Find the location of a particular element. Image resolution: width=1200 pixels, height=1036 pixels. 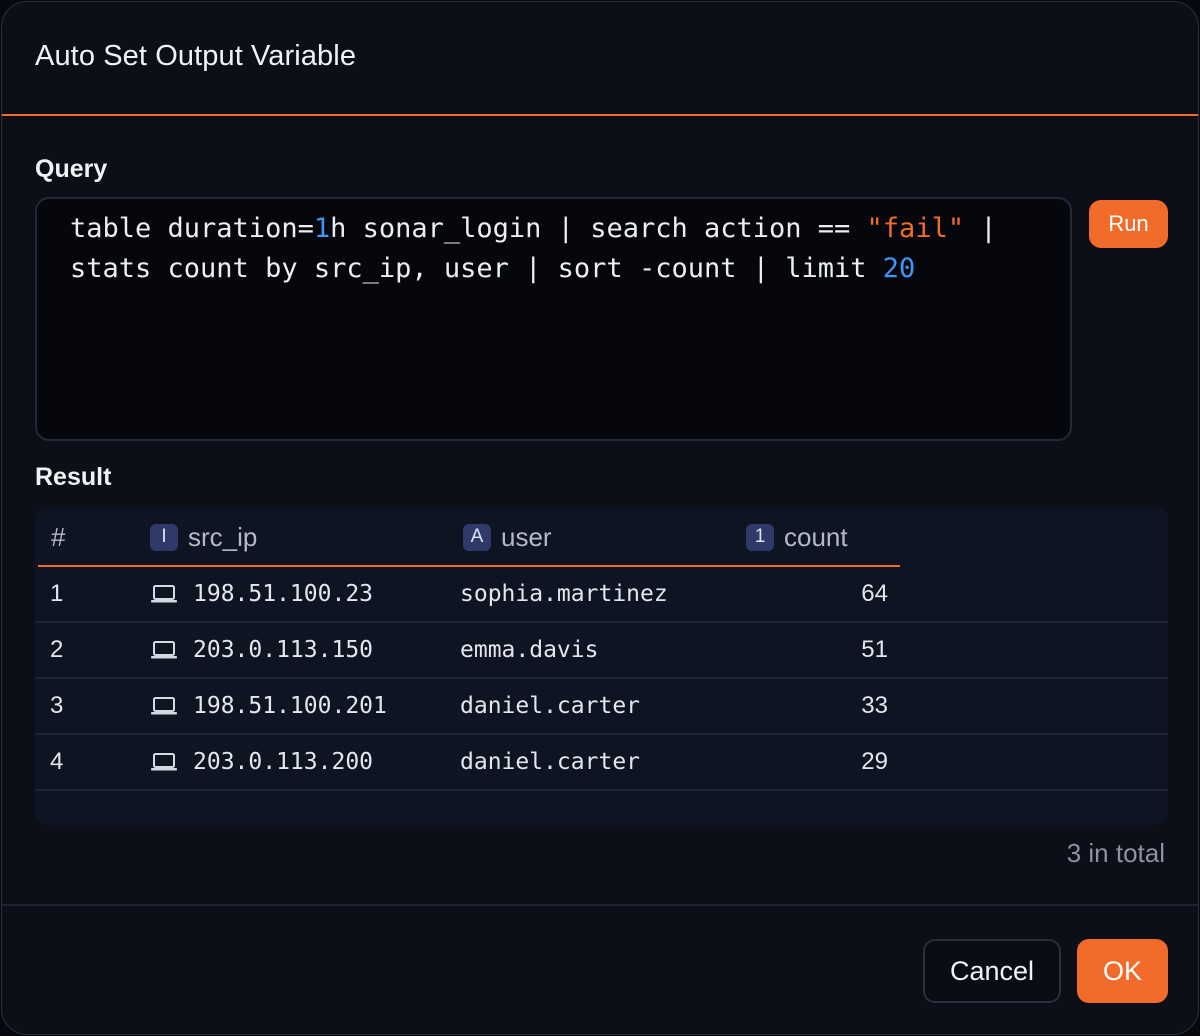

src-ip-cell: 203.0.113.200 is located at coordinates (261, 762).